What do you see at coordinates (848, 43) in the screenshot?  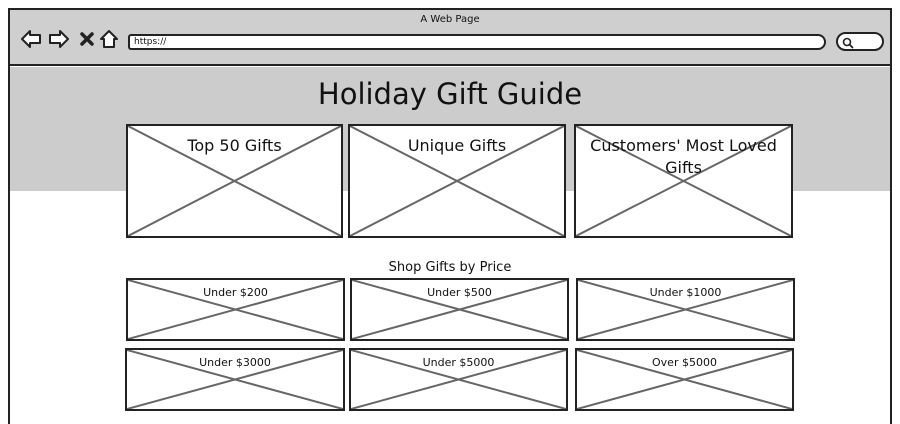 I see `search-icon` at bounding box center [848, 43].